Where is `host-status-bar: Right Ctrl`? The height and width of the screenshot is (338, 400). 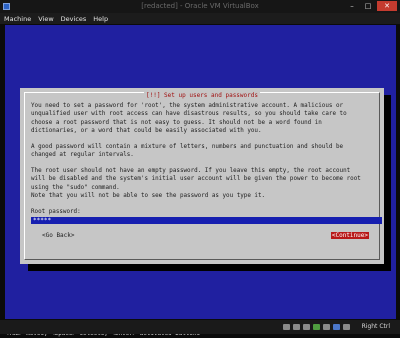
host-status-bar: Right Ctrl is located at coordinates (200, 327).